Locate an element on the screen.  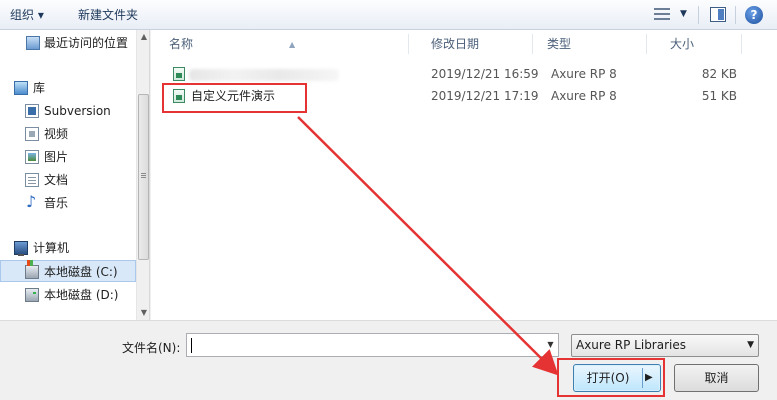
nav-item-label: 最近访问的位置 is located at coordinates (86, 43).